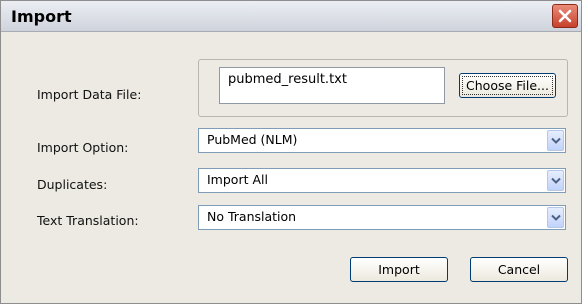 This screenshot has height=304, width=582. What do you see at coordinates (83, 147) in the screenshot?
I see `import-option-label: Import Option:` at bounding box center [83, 147].